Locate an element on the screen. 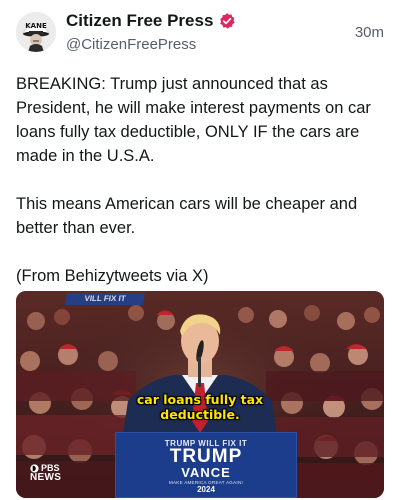  network-logo-bottom: NEWS is located at coordinates (46, 477).